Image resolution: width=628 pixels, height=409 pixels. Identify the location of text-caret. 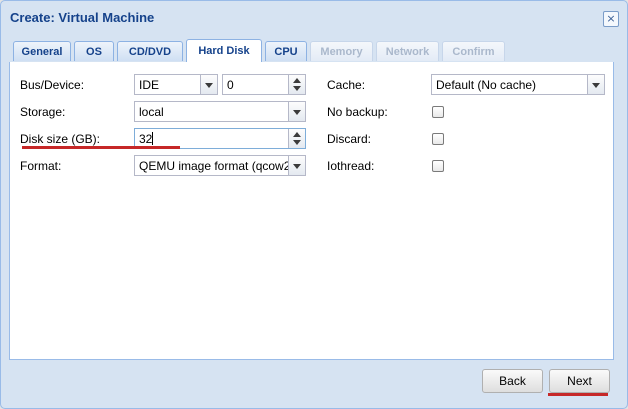
(152, 138).